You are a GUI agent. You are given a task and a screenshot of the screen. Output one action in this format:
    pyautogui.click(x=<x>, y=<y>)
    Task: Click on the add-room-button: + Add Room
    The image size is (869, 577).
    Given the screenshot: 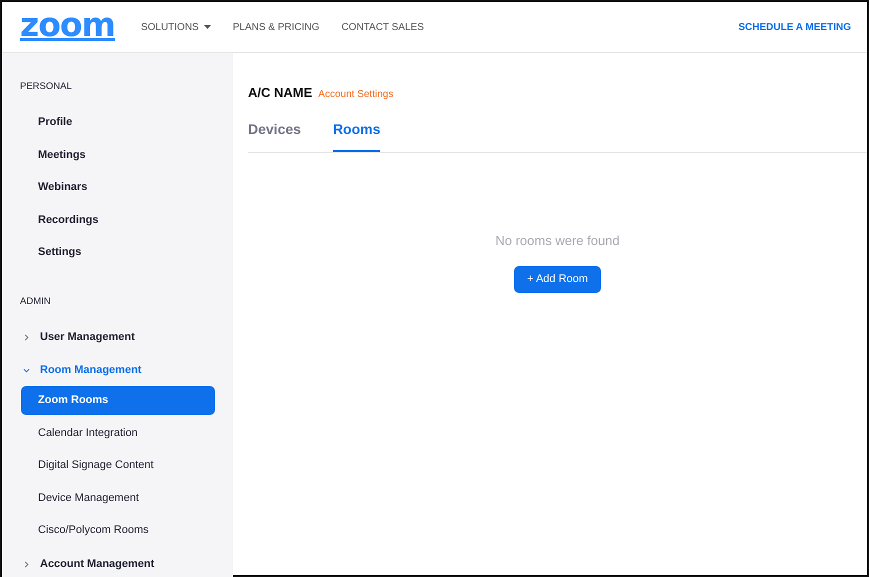 What is the action you would take?
    pyautogui.click(x=557, y=279)
    